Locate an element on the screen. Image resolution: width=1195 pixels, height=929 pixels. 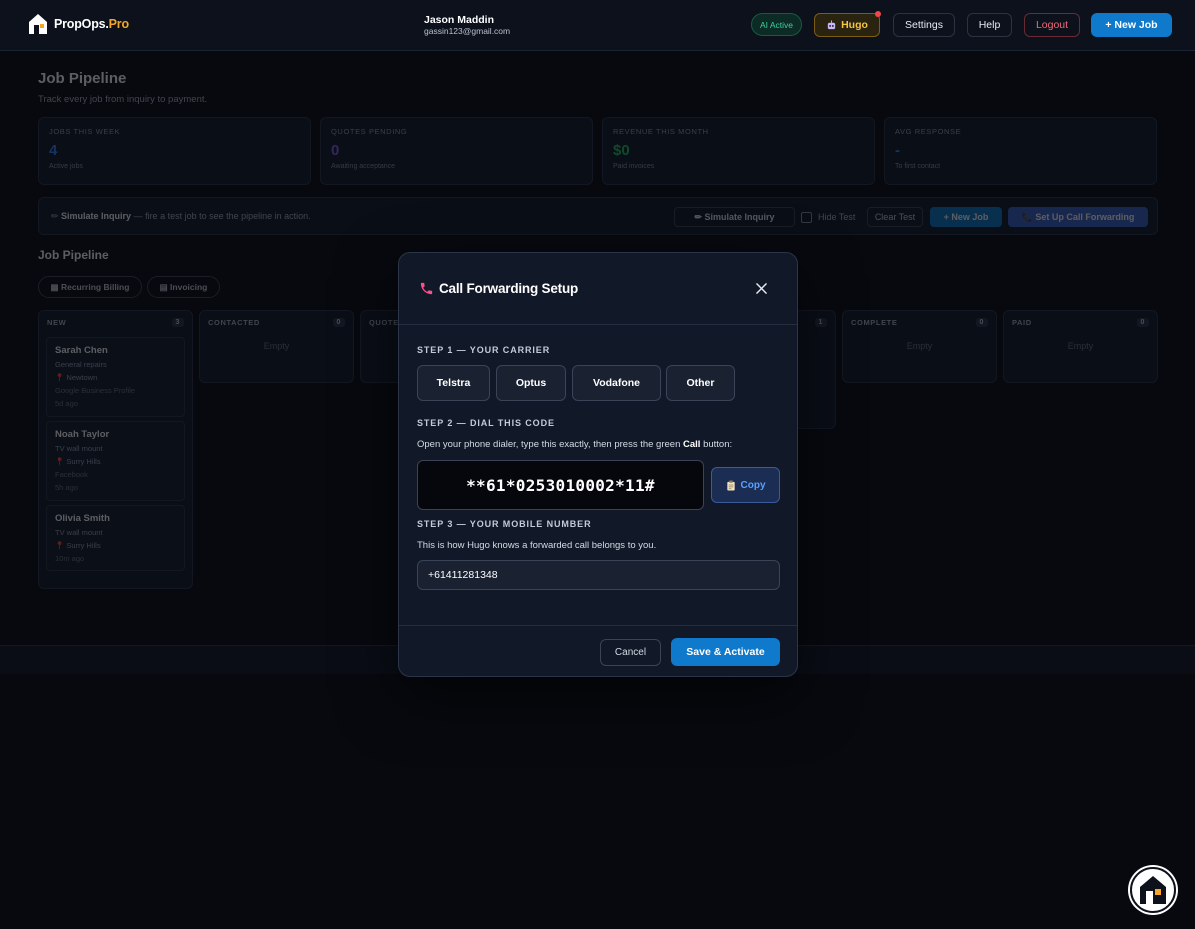
stat-label: REVENUE THIS MONTH is located at coordinates (661, 131).